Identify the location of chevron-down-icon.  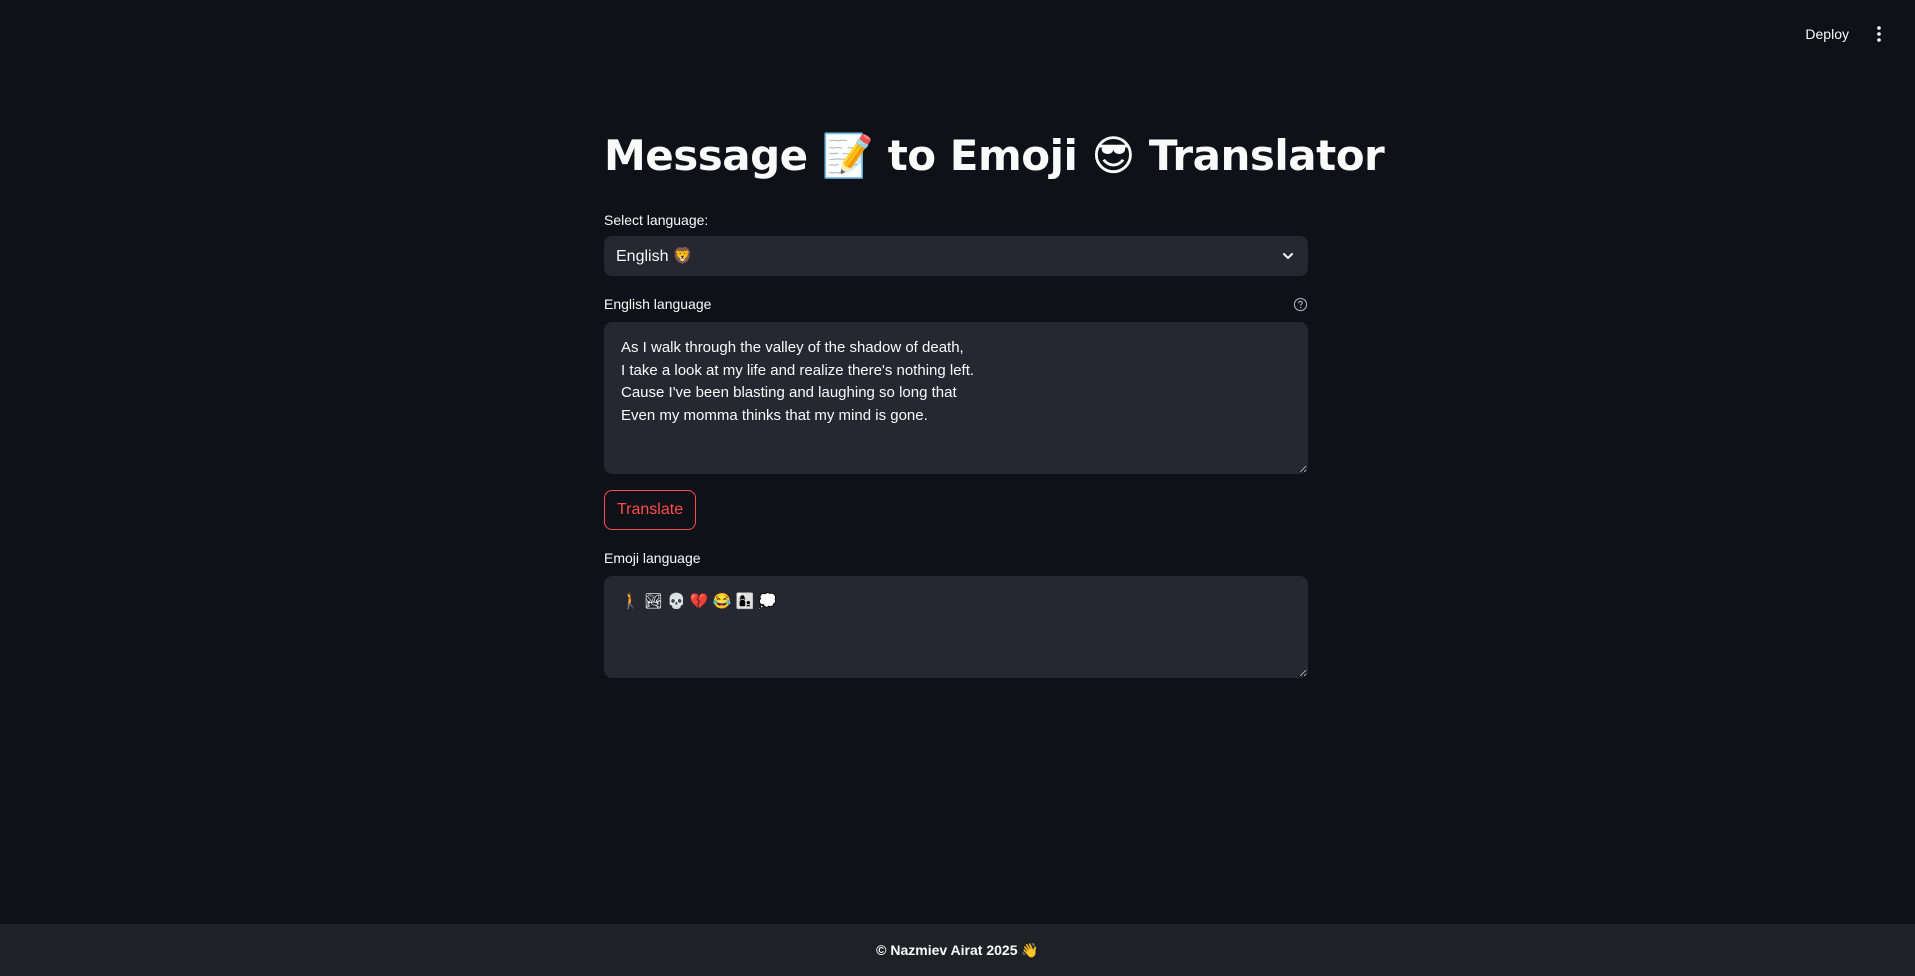
(1288, 256).